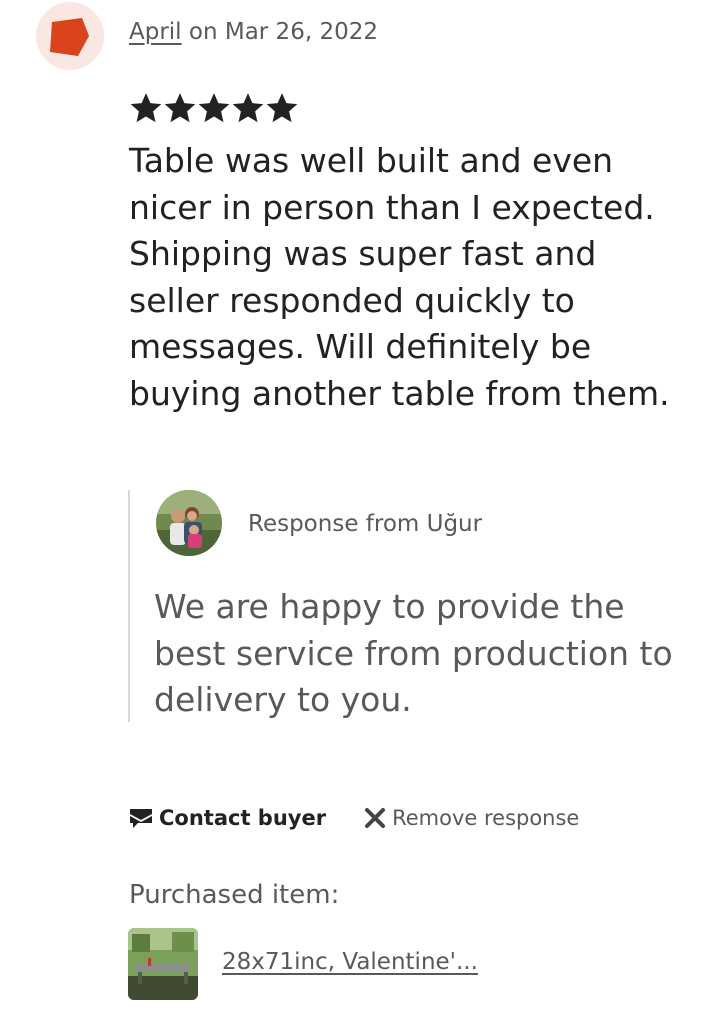 Image resolution: width=701 pixels, height=1024 pixels. What do you see at coordinates (365, 524) in the screenshot?
I see `response-label: Response from Uğur` at bounding box center [365, 524].